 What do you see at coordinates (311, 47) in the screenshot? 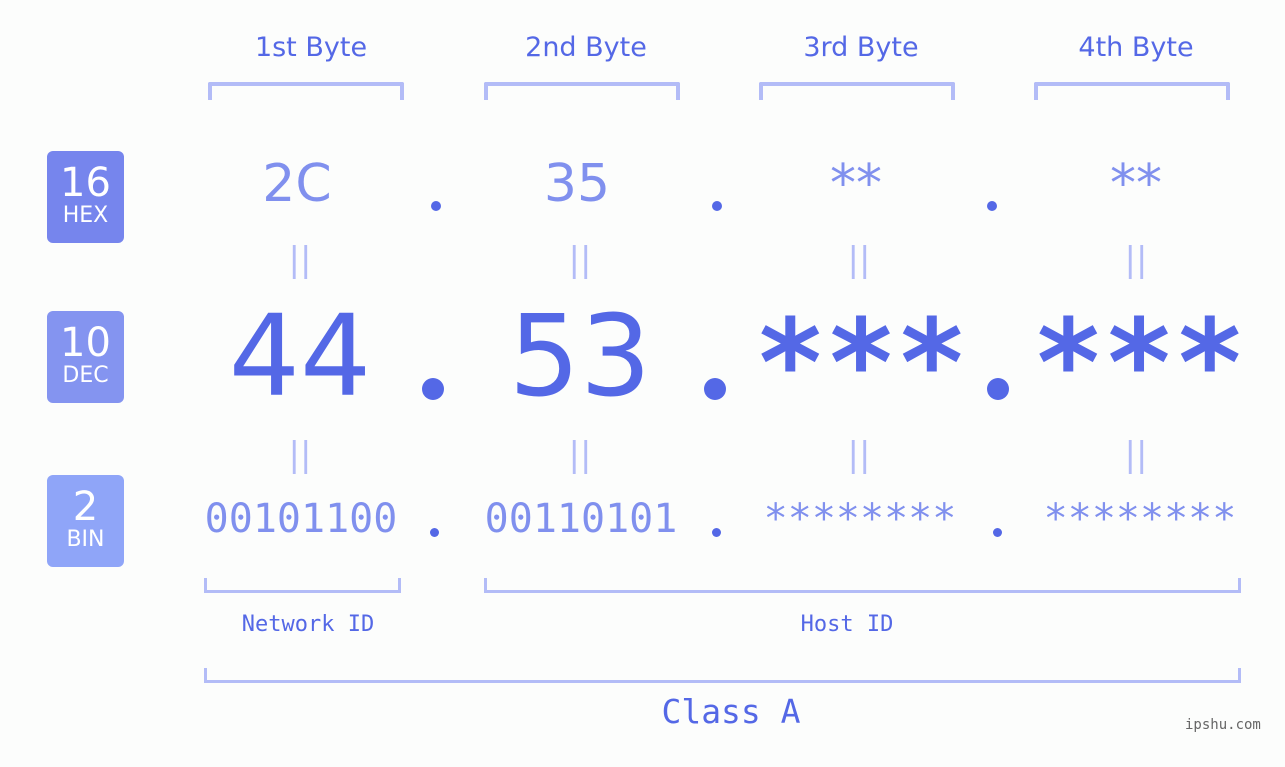
I see `byte-header-1: 1st Byte` at bounding box center [311, 47].